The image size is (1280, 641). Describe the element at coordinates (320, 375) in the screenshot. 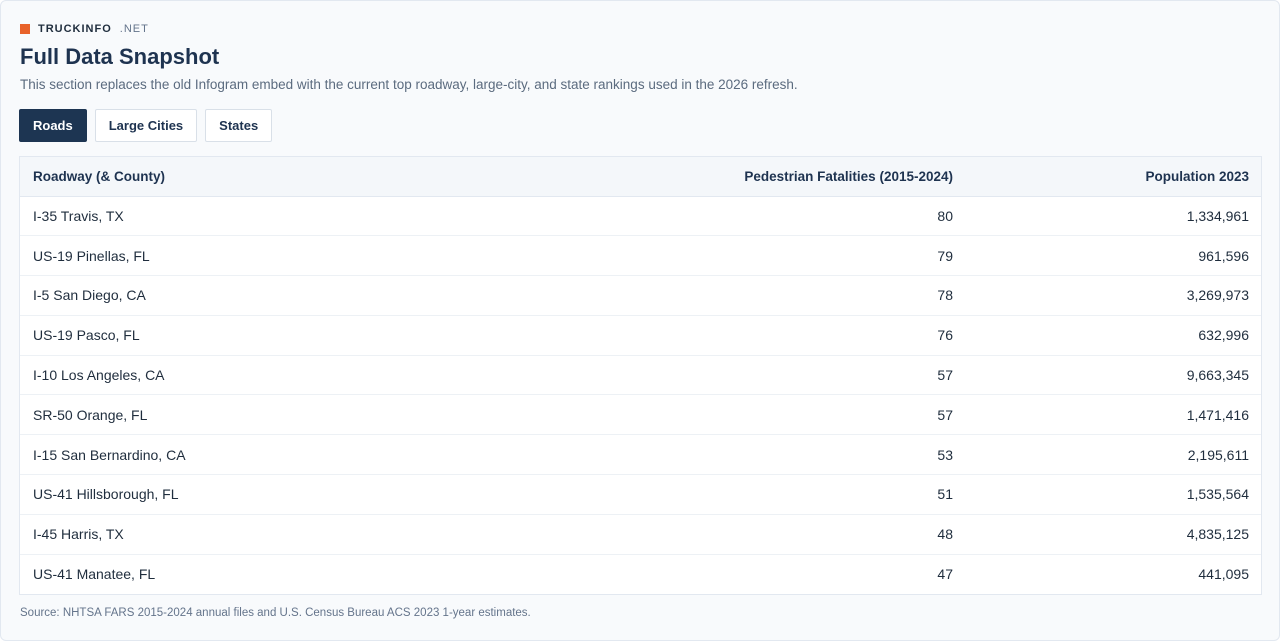

I see `cell-roadway: I-10 Los Angeles, CA` at that location.